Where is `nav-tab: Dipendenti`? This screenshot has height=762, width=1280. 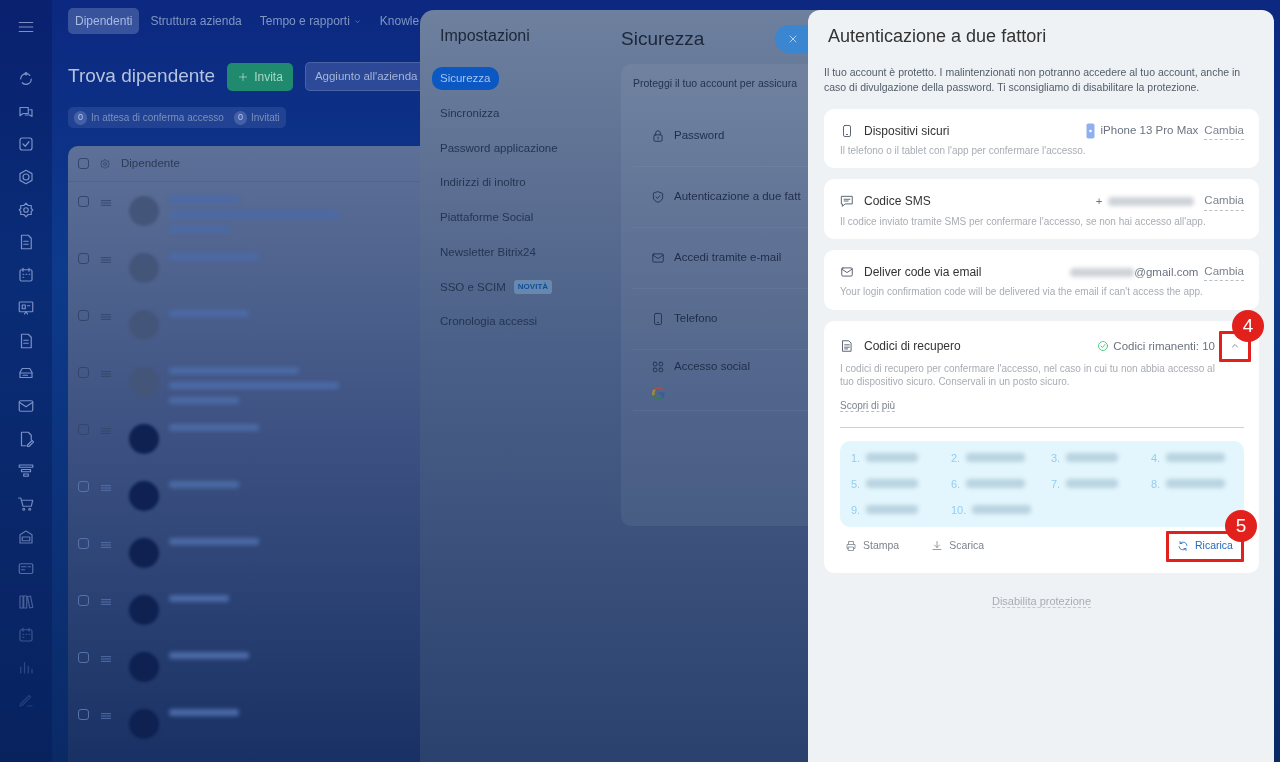 nav-tab: Dipendenti is located at coordinates (104, 21).